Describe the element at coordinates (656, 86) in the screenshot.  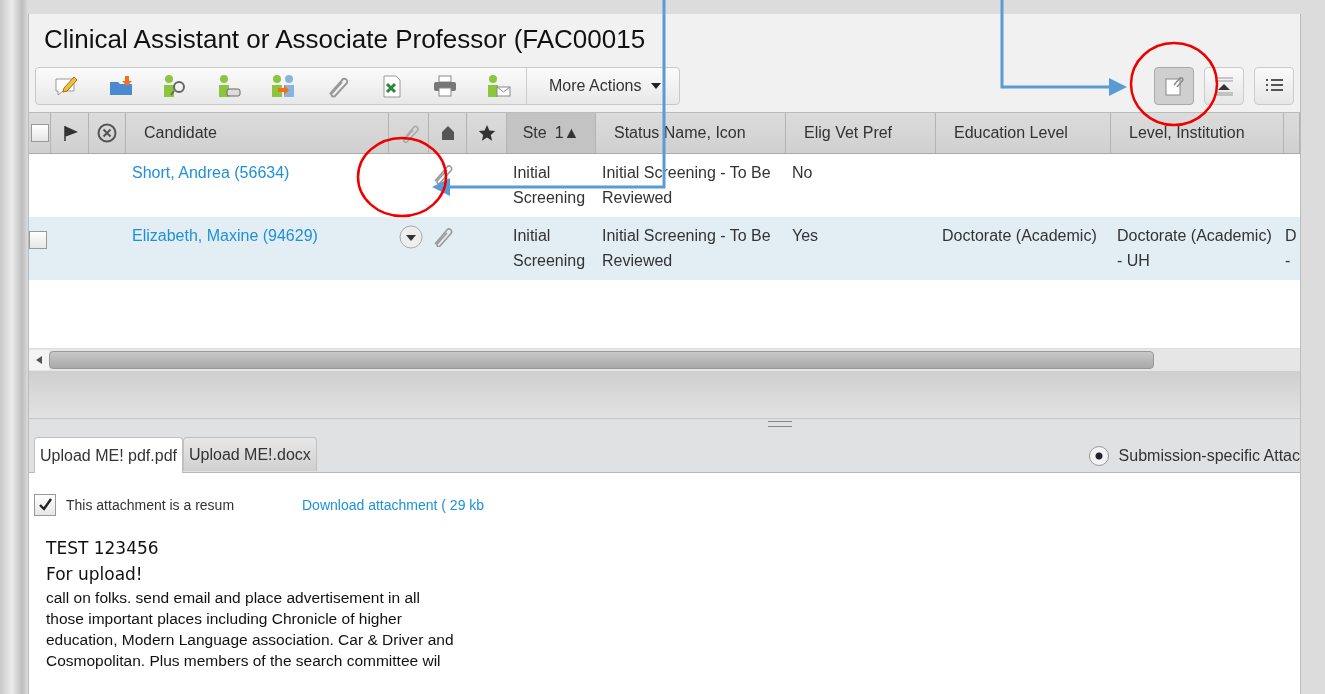
I see `caret-icon` at that location.